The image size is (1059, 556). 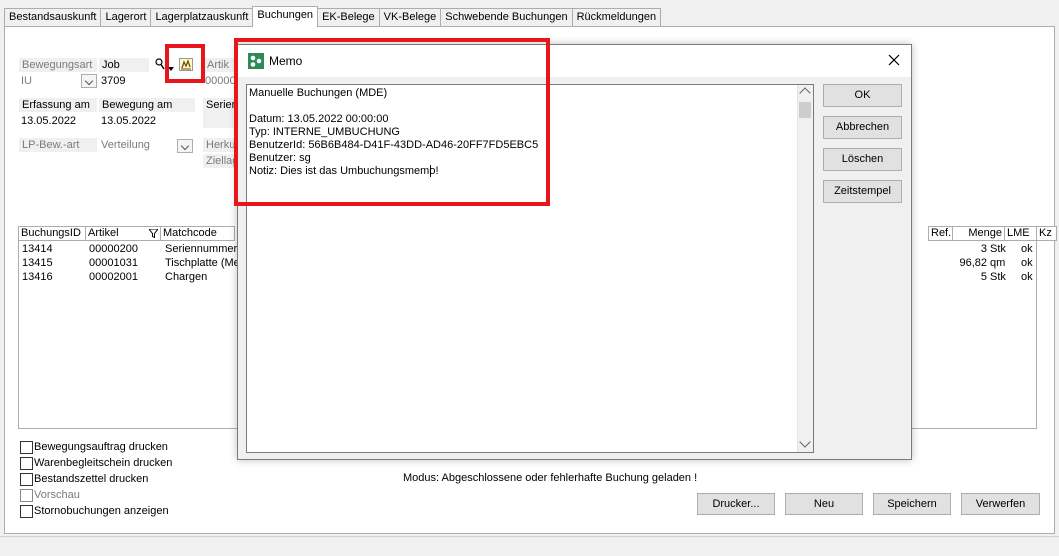 I want to click on artikel-field: 00000, so click(x=220, y=81).